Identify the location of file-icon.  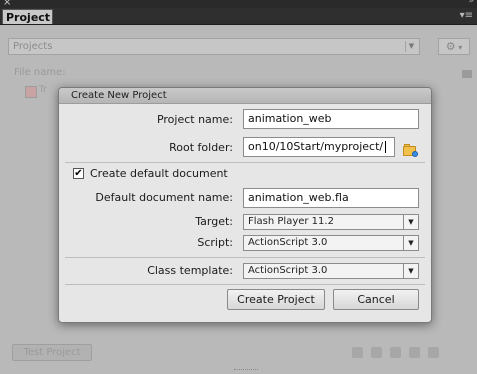
(31, 92).